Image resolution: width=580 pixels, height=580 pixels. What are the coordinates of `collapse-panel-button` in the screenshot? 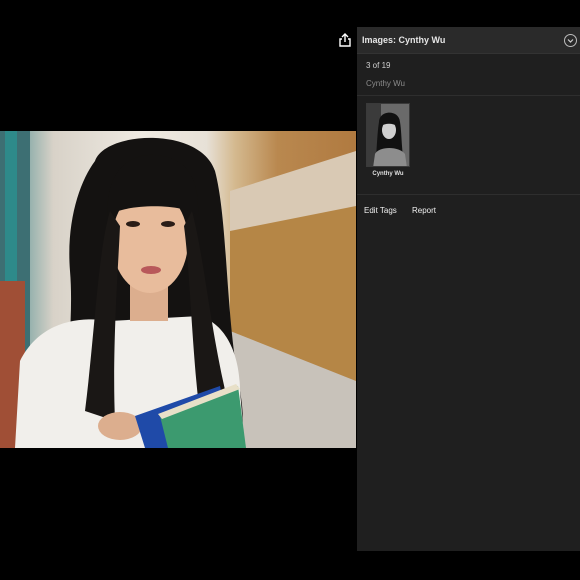 It's located at (570, 40).